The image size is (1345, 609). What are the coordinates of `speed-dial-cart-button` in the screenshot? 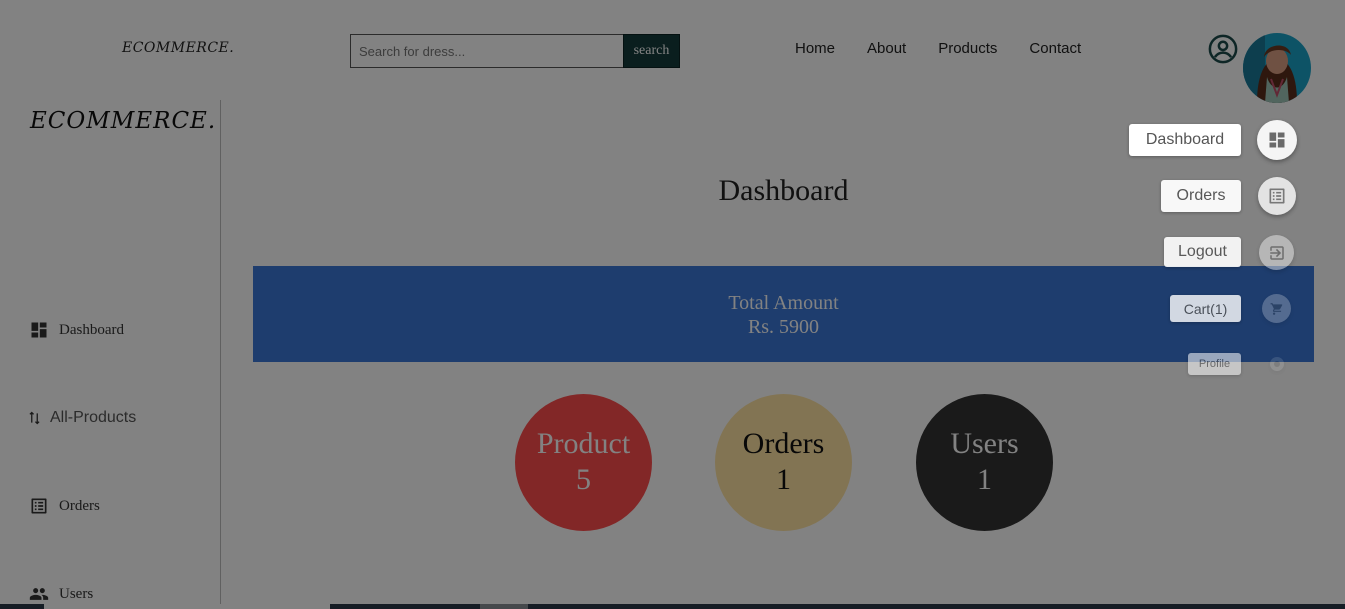 It's located at (1276, 308).